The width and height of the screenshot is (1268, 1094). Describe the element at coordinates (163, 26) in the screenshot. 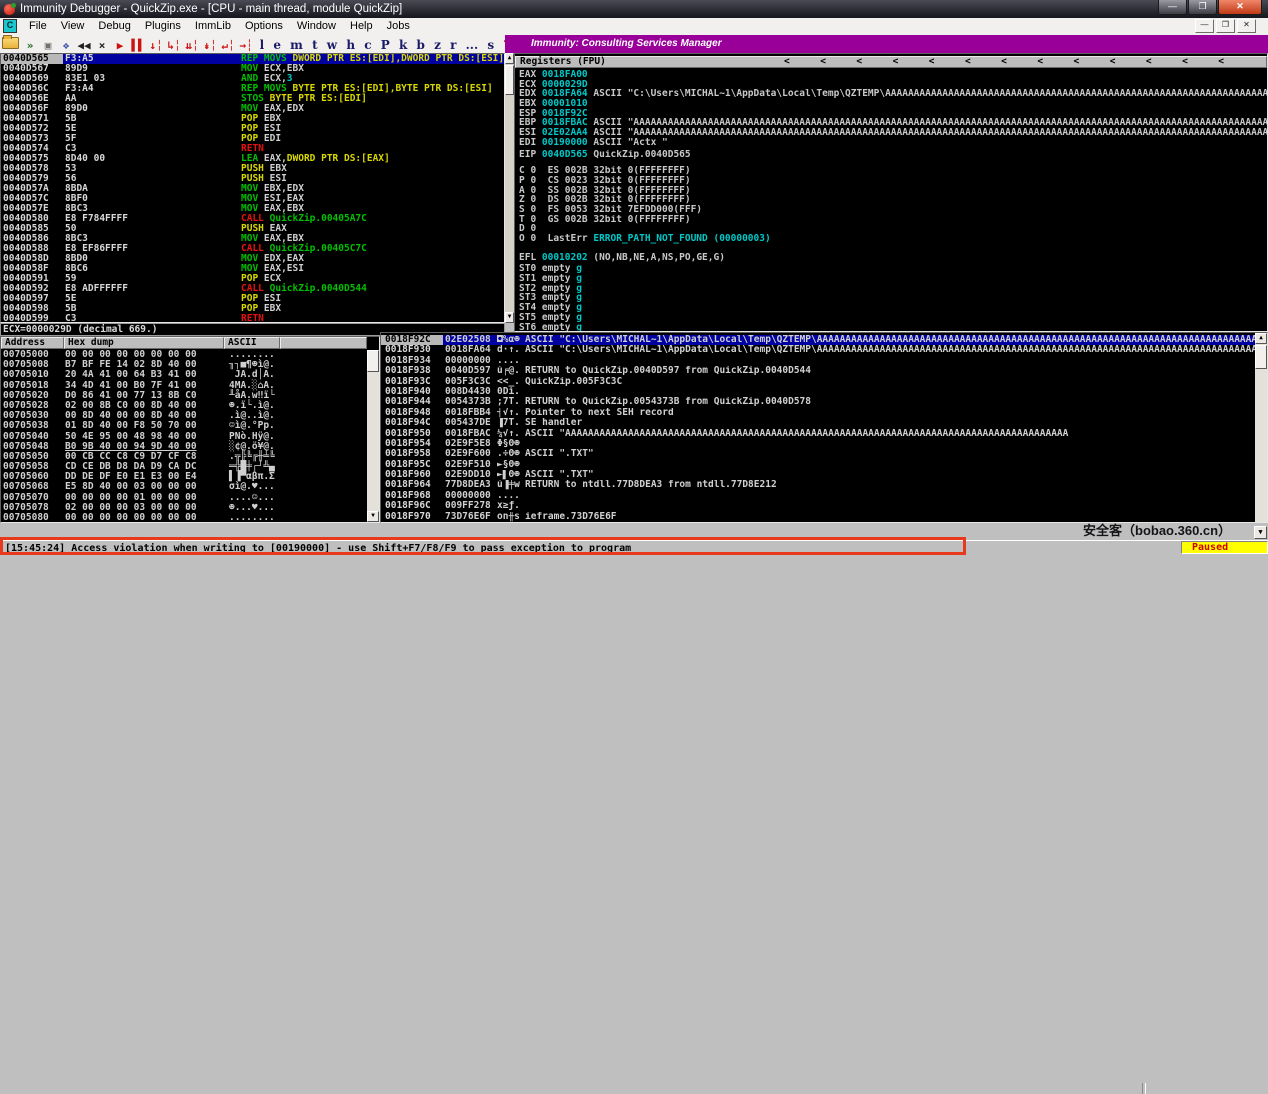

I see `menu-plugins: Plugins` at that location.